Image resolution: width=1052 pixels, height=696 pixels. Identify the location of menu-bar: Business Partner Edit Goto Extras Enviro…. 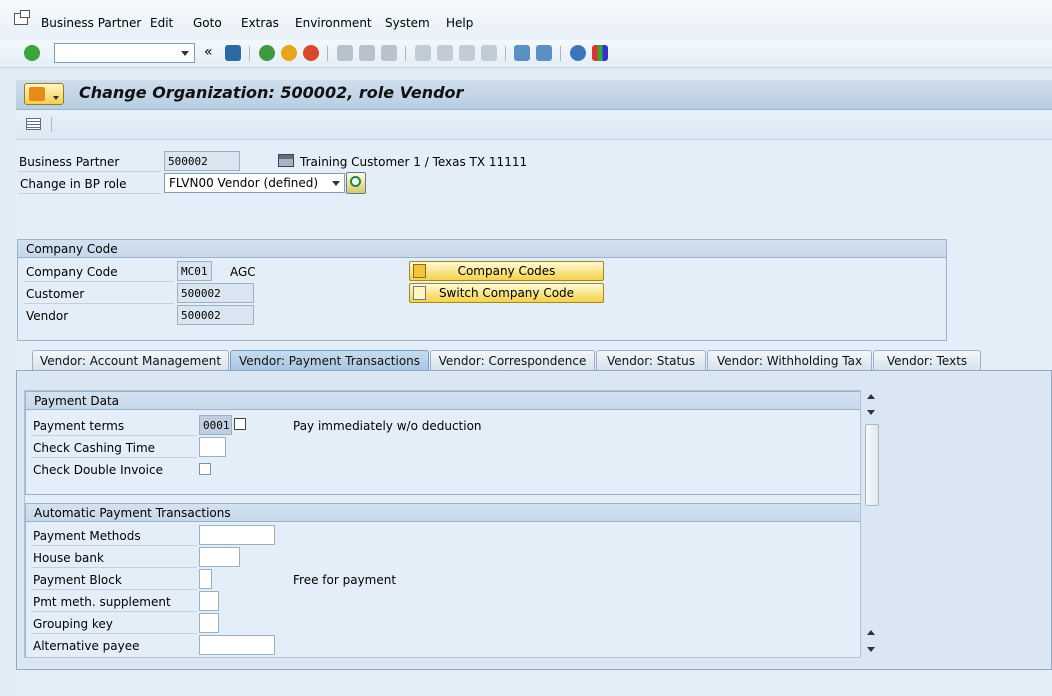
(526, 20).